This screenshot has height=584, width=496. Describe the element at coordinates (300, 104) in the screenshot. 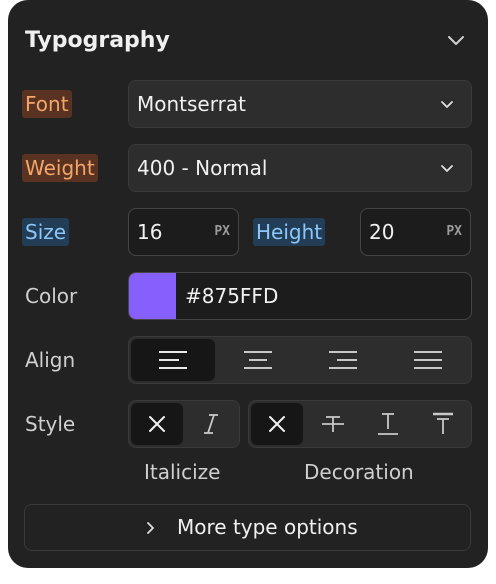

I see `font-select: Montserrat` at that location.